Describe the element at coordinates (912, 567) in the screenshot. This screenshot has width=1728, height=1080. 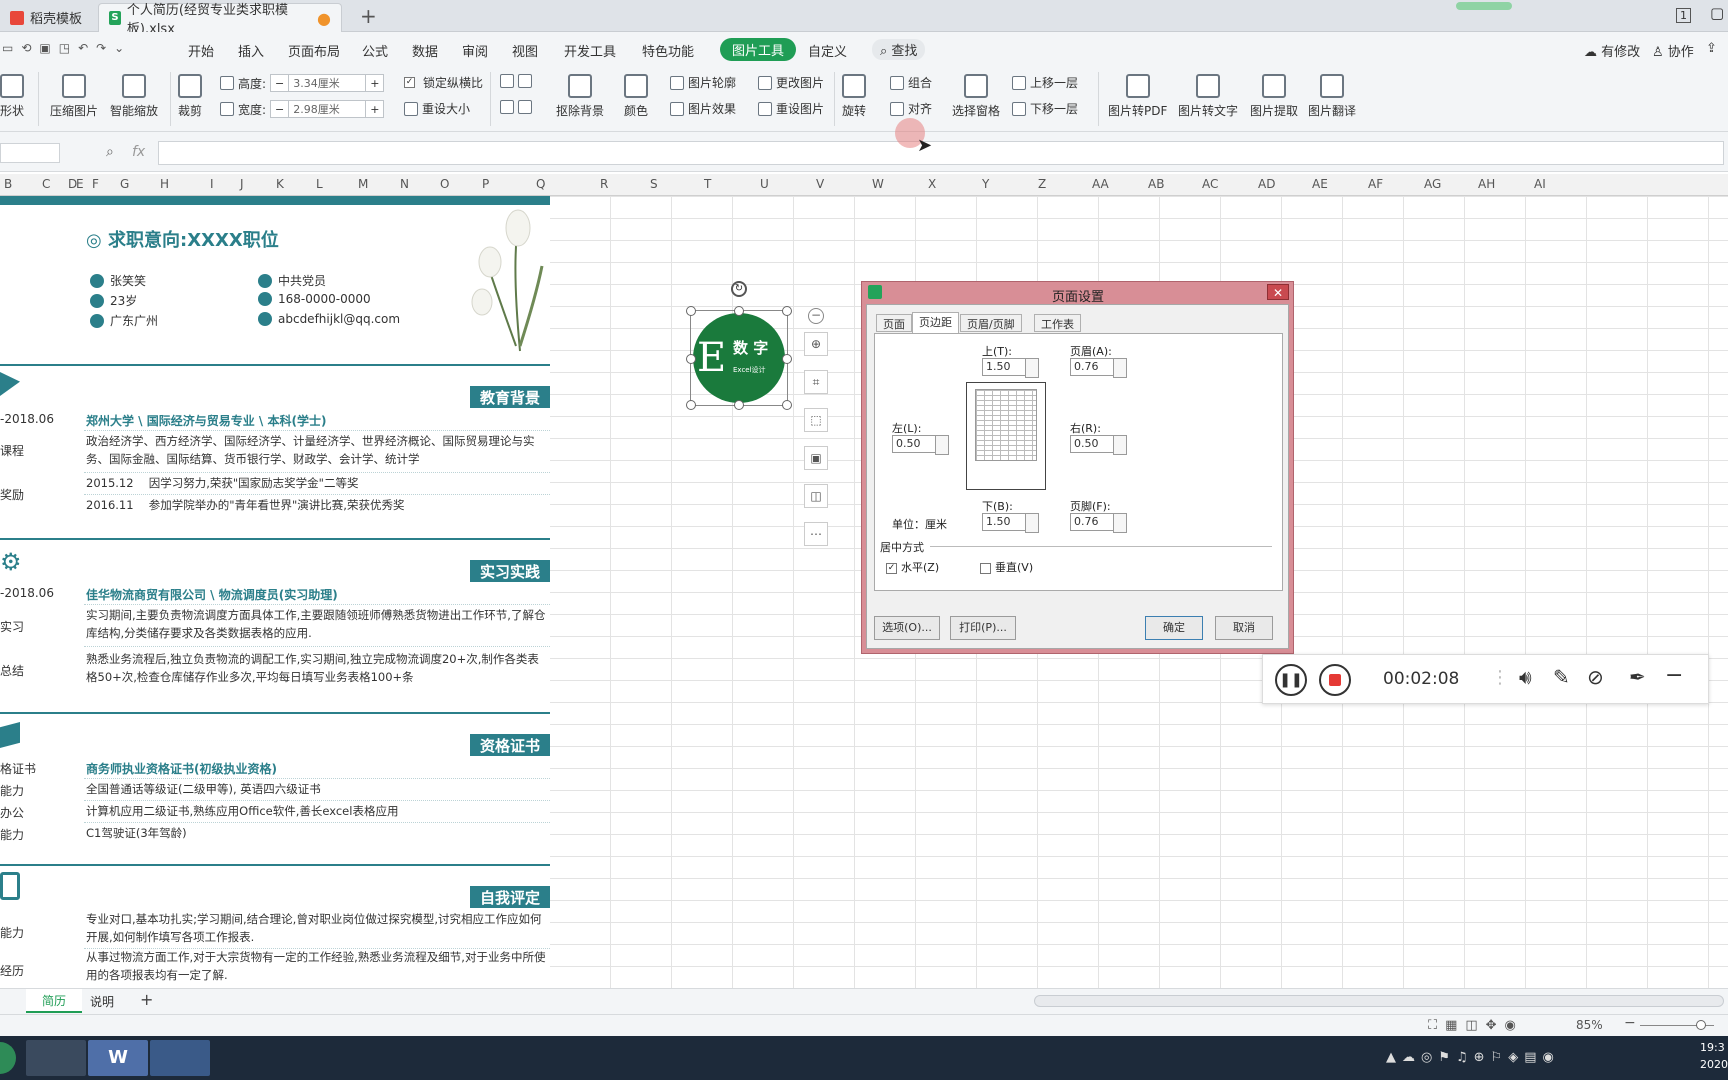
I see `center-horizontal-checkbox: ✓ 水平(Z)` at that location.